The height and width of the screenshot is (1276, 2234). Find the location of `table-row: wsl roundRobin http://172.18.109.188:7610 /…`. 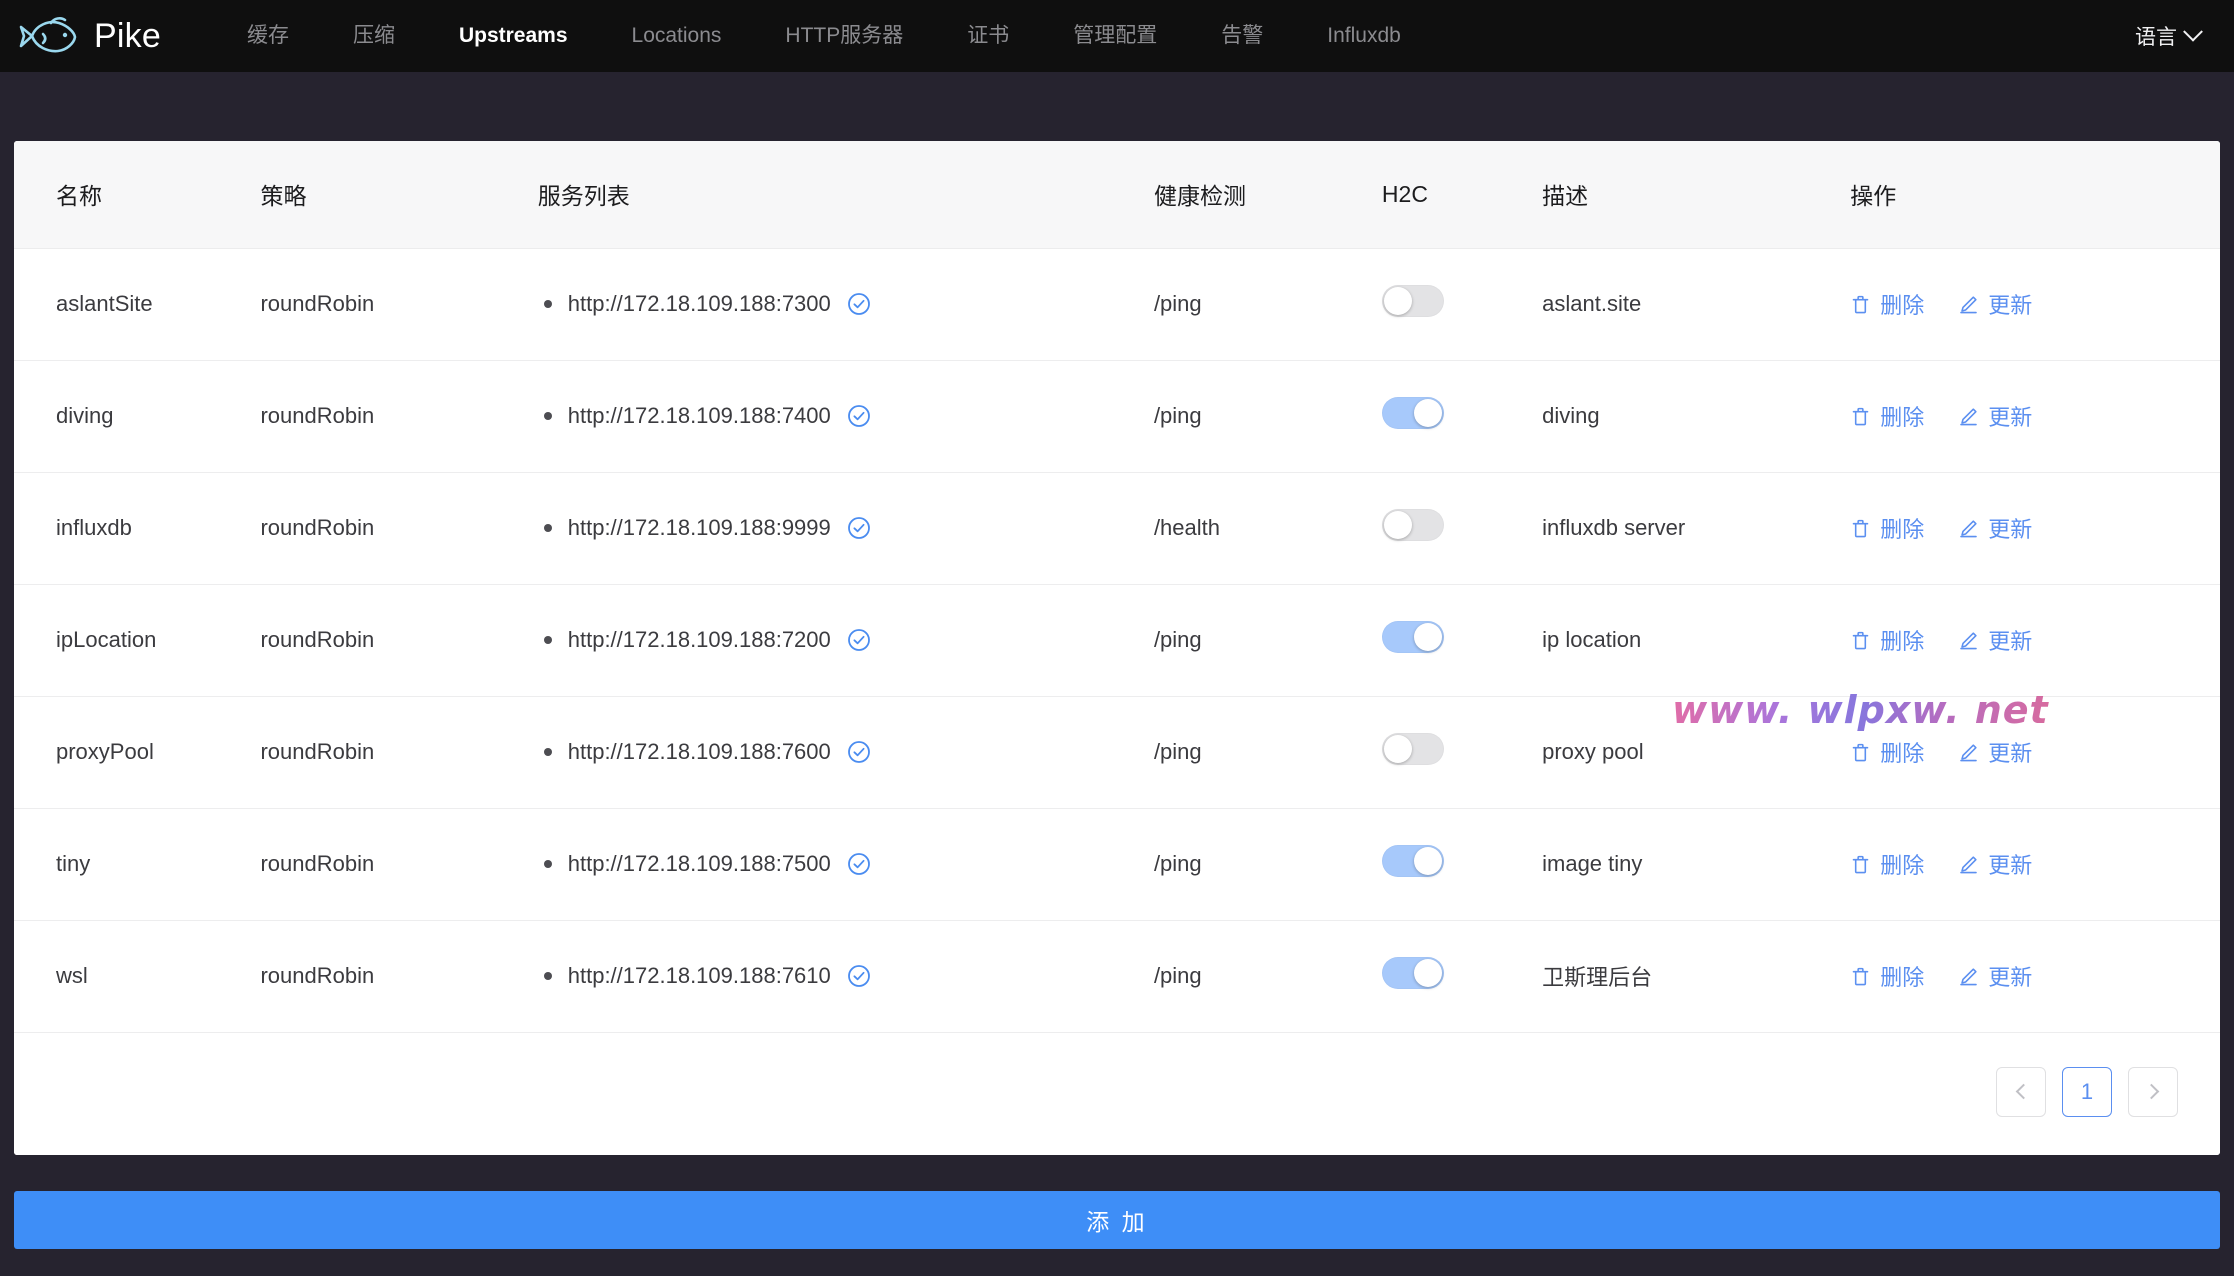

table-row: wsl roundRobin http://172.18.109.188:7610 /… is located at coordinates (1117, 976).